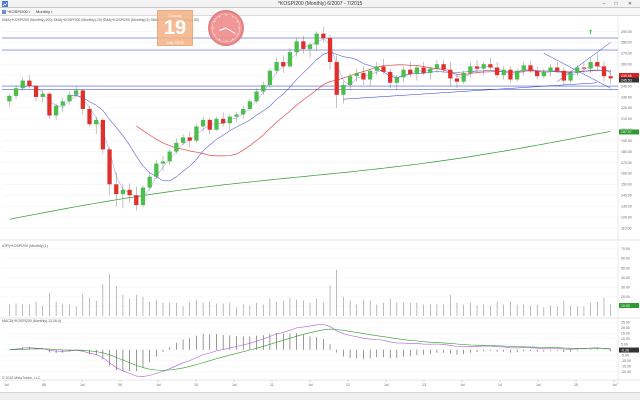  I want to click on price-tick-label: 170.00, so click(626, 163).